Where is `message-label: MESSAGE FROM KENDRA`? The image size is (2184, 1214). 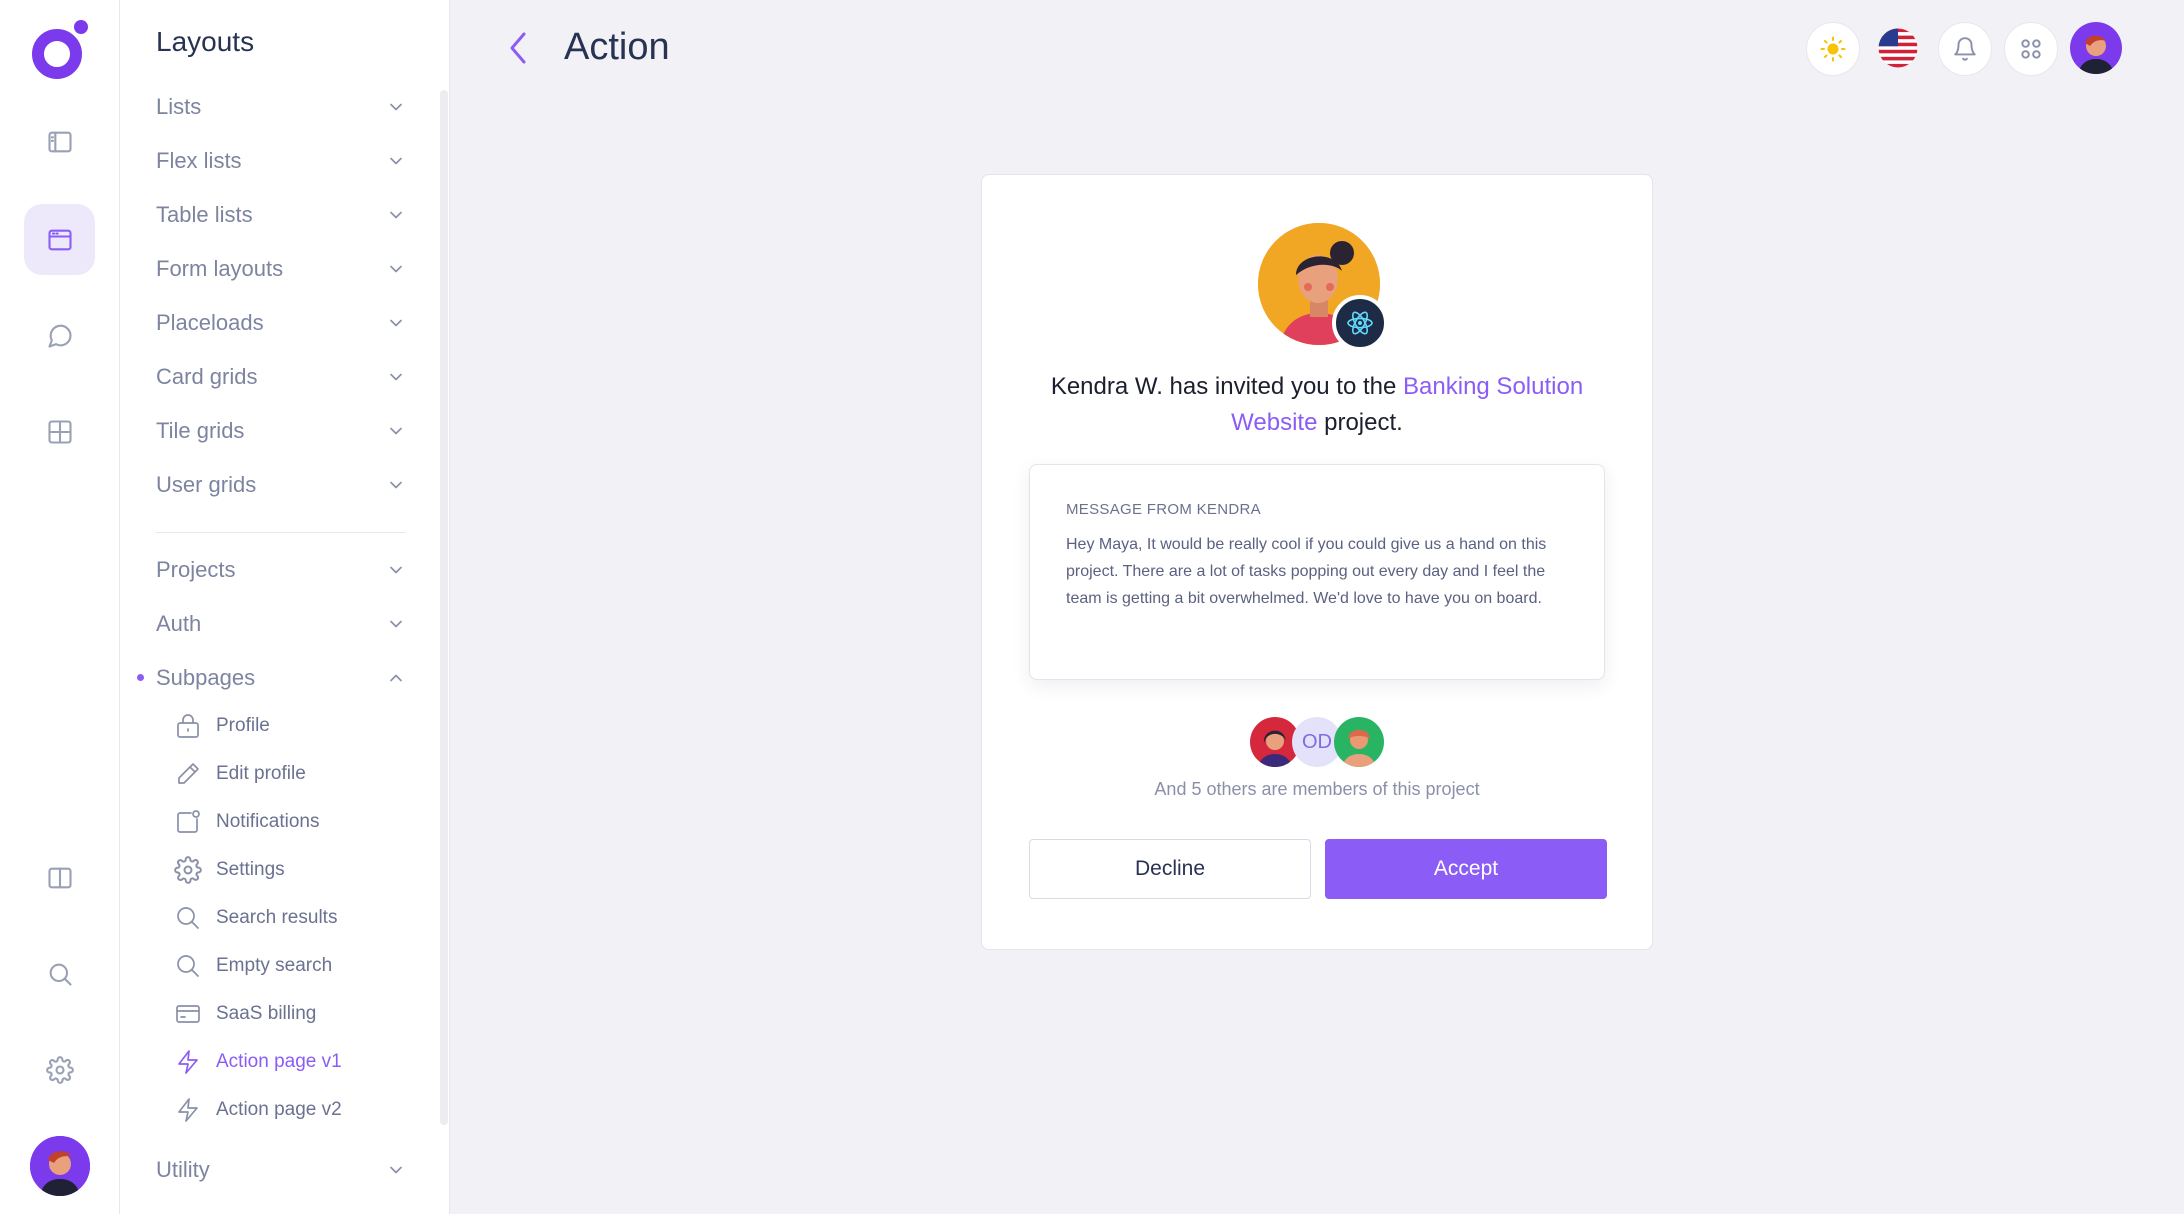 message-label: MESSAGE FROM KENDRA is located at coordinates (1163, 509).